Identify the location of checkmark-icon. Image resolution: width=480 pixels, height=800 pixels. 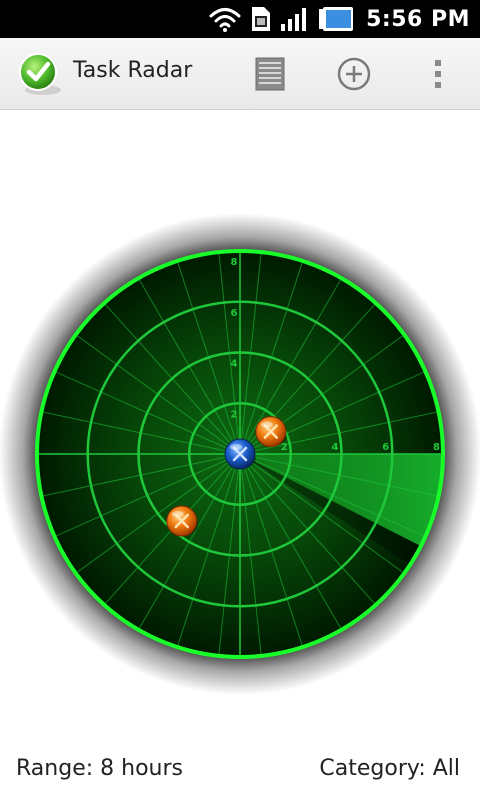
(41, 75).